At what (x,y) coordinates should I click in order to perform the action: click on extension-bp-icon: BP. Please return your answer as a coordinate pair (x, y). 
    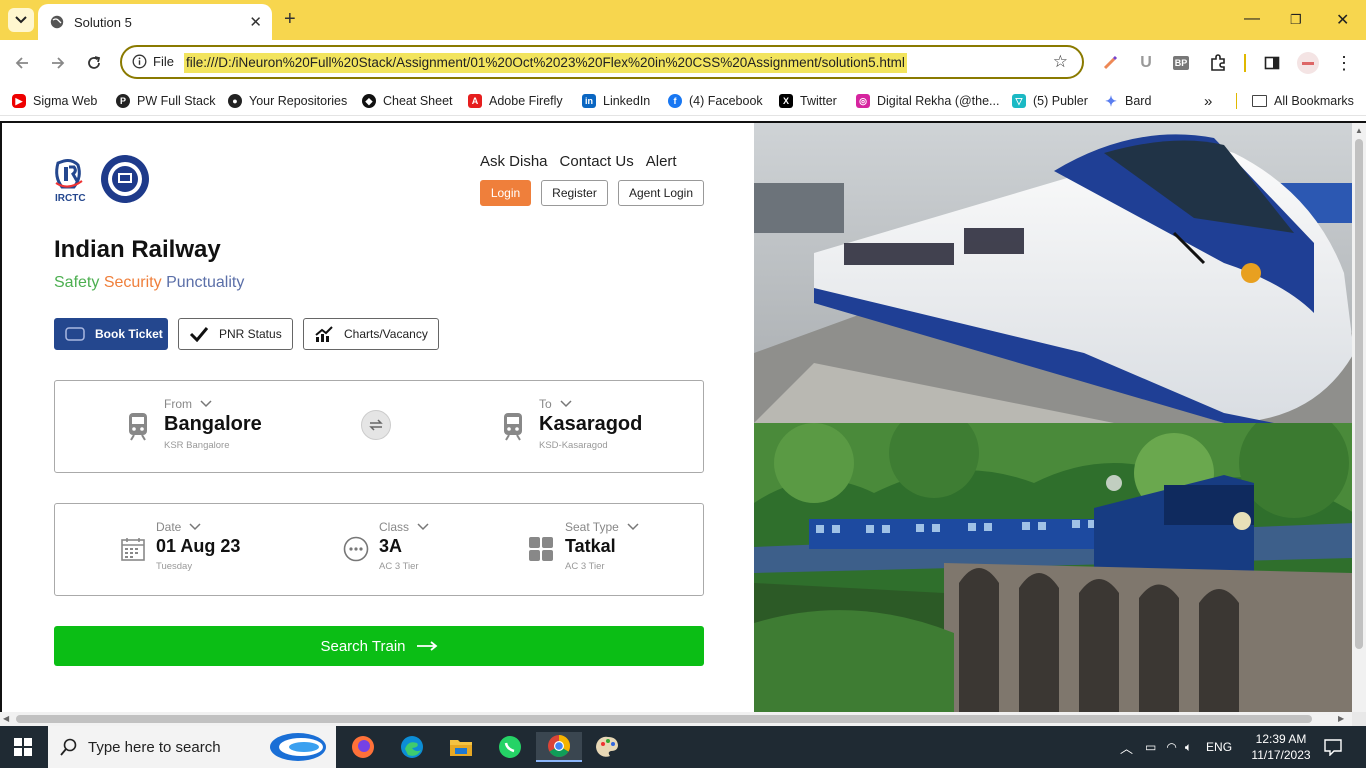
    Looking at the image, I should click on (1181, 63).